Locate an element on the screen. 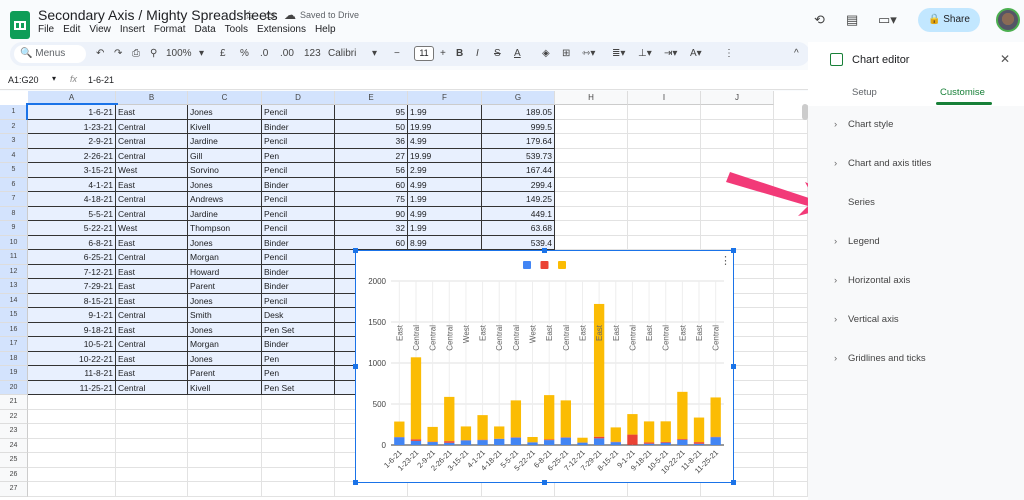  section-chart-style: › Chart style is located at coordinates (863, 124).